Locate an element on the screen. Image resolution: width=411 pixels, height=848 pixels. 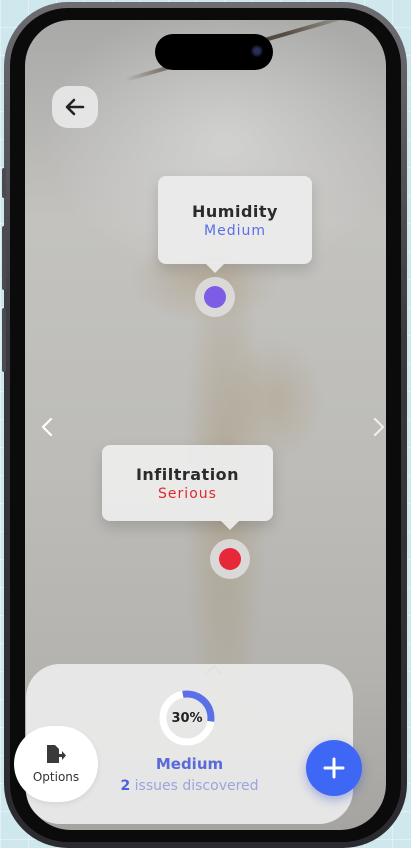
marker-severity: Serious is located at coordinates (187, 493).